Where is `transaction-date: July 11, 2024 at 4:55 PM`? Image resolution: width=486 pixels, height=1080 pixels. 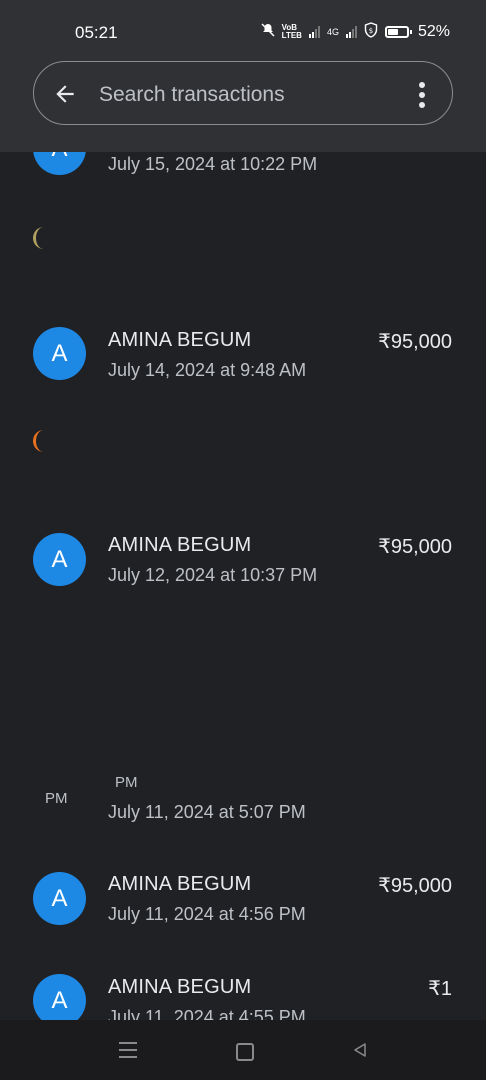
transaction-date: July 11, 2024 at 4:55 PM is located at coordinates (207, 1013).